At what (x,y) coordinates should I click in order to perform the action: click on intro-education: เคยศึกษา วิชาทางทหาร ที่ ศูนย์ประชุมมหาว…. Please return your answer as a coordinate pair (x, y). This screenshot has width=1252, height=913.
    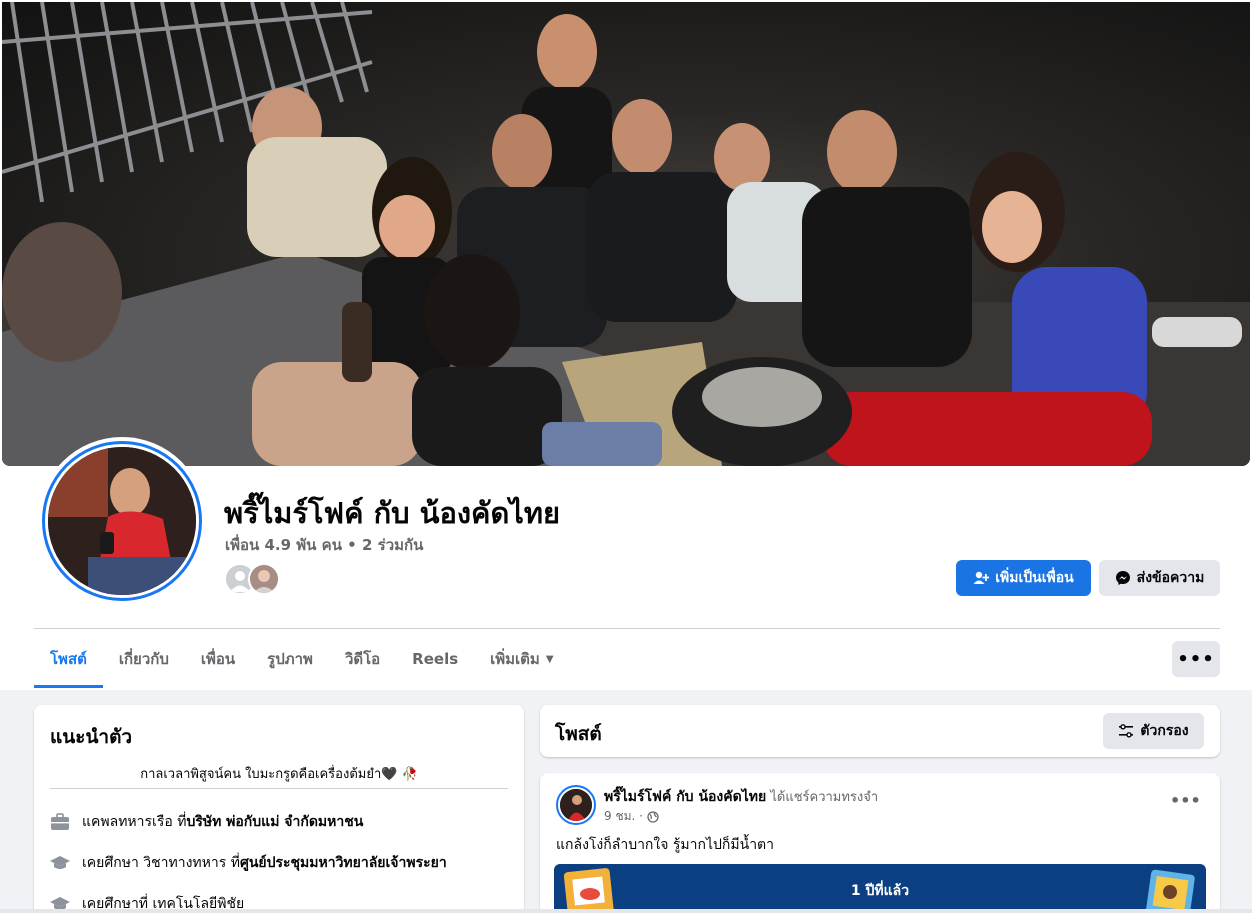
    Looking at the image, I should click on (248, 863).